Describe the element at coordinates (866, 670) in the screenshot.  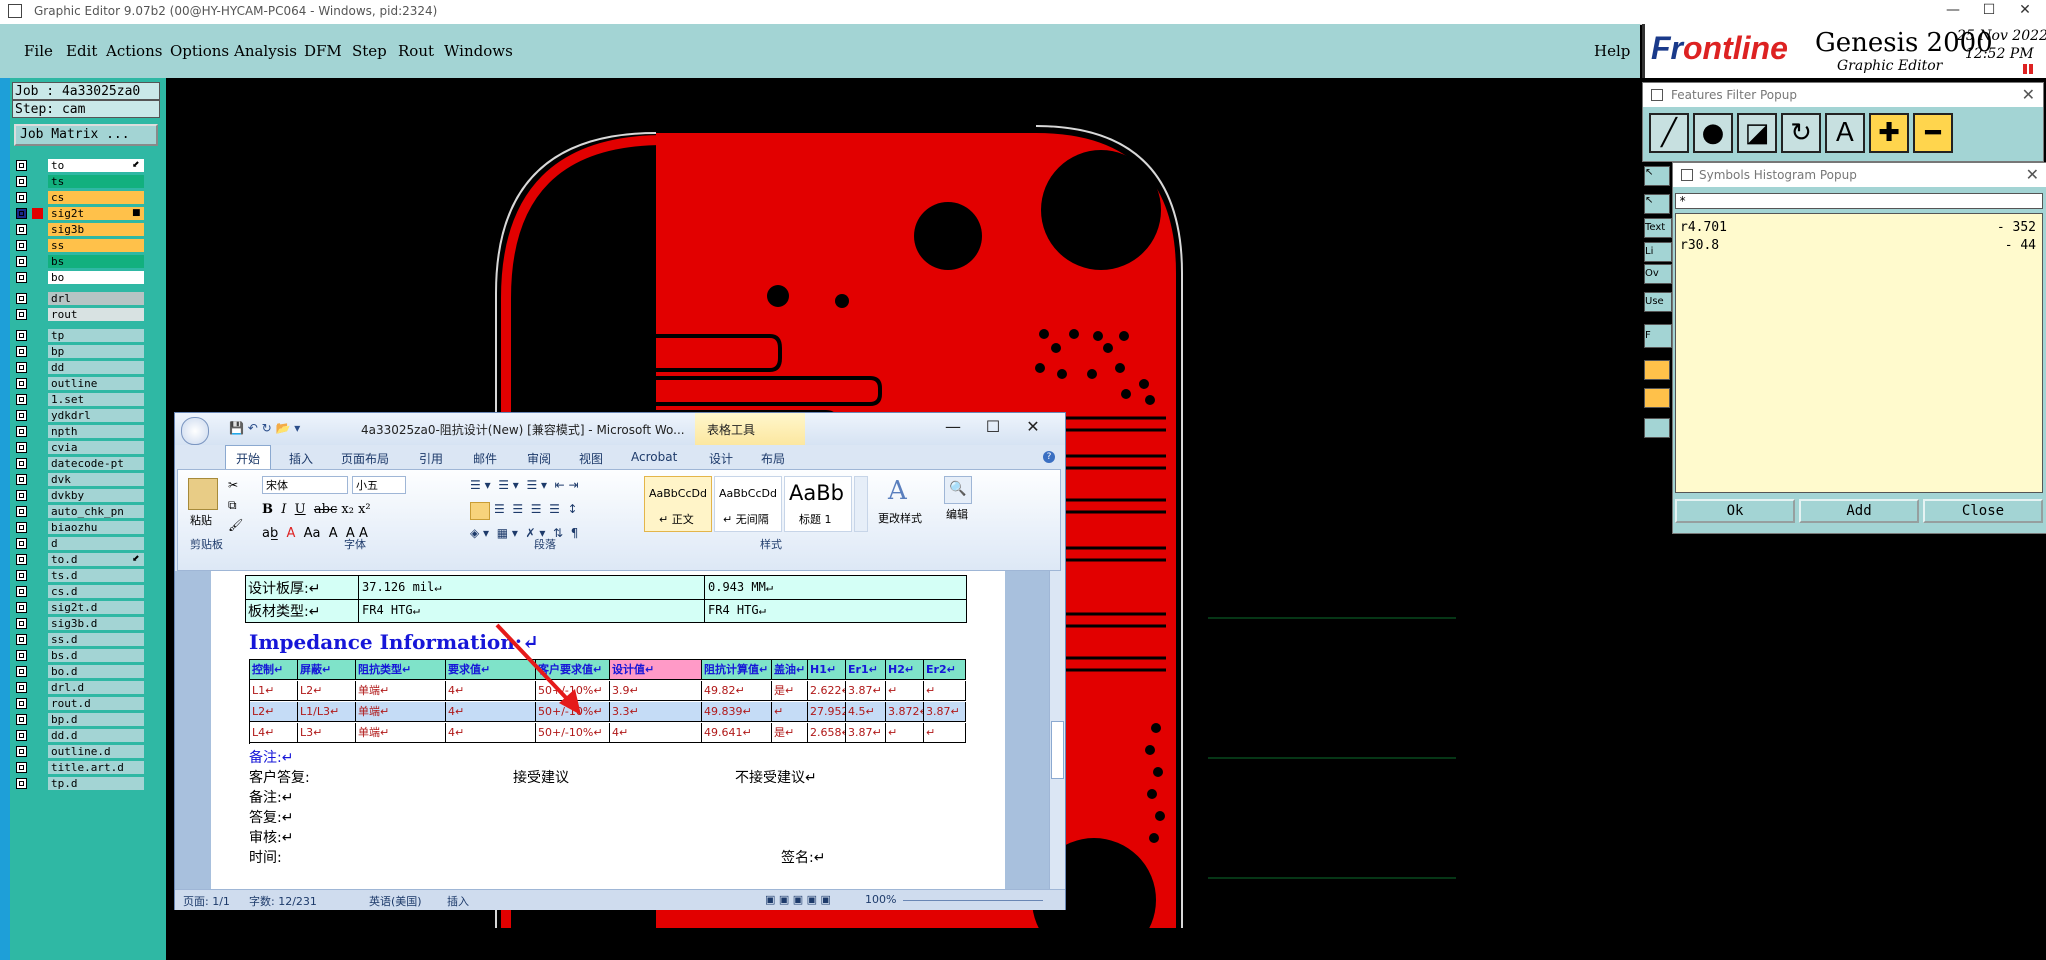
I see `table-header-cell: Er1↵` at that location.